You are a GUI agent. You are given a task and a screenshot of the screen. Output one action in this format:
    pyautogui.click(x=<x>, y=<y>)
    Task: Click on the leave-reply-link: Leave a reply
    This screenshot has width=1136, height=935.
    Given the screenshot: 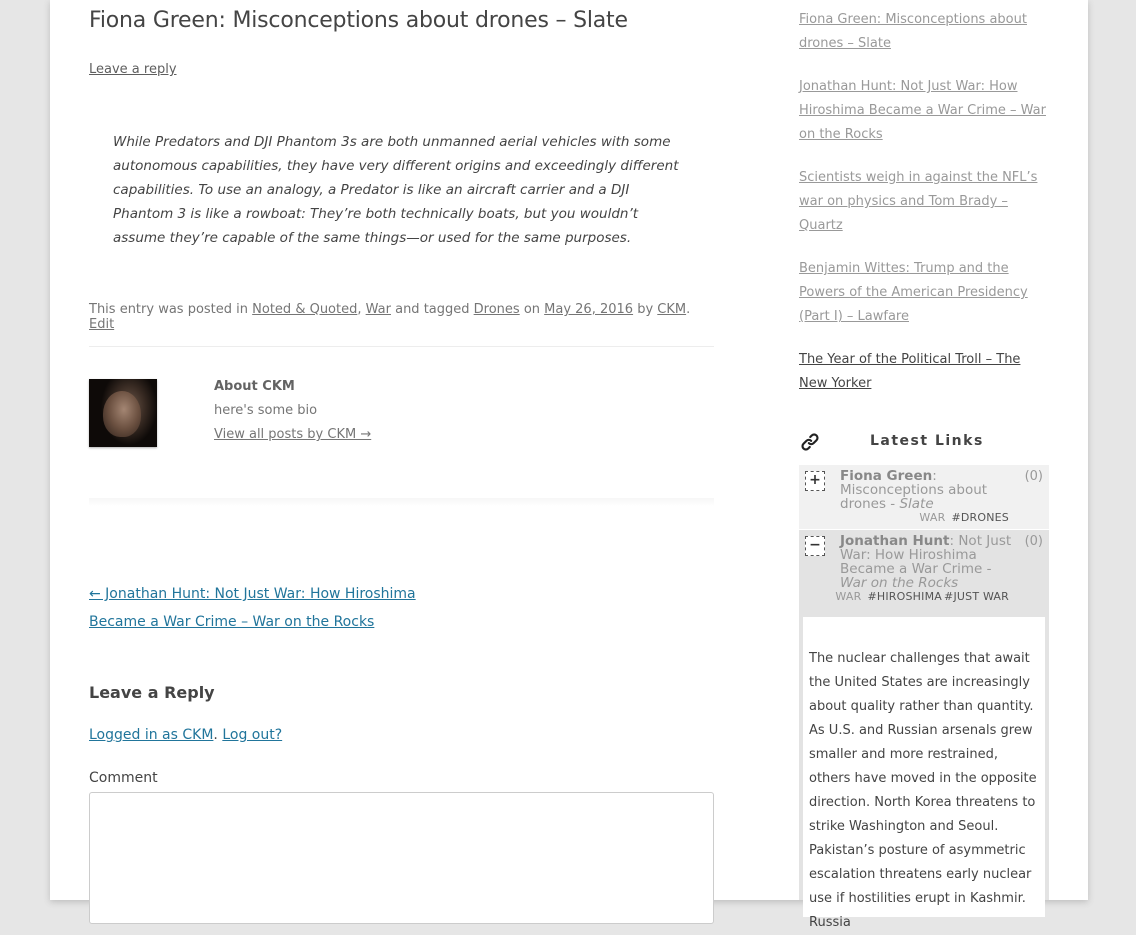 What is the action you would take?
    pyautogui.click(x=133, y=69)
    